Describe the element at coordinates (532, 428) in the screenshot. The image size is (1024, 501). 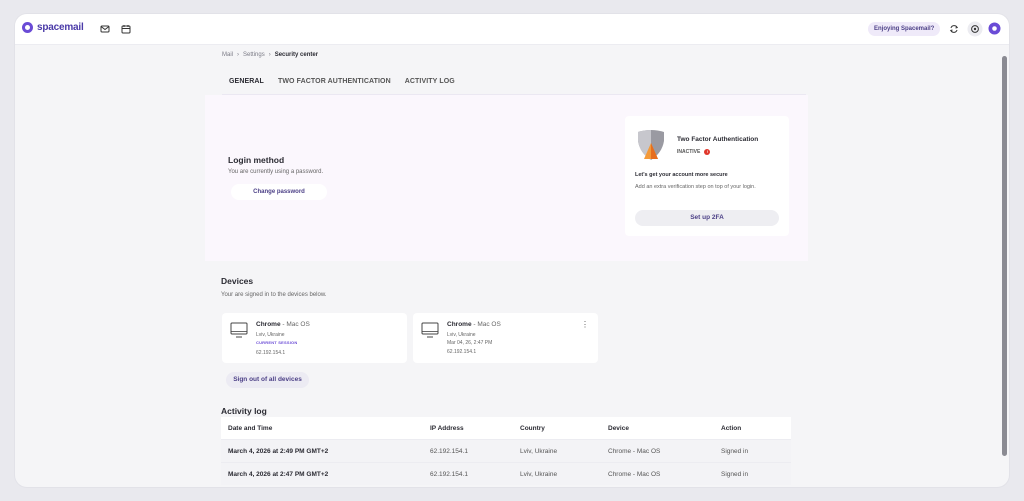
I see `column-header: Country` at that location.